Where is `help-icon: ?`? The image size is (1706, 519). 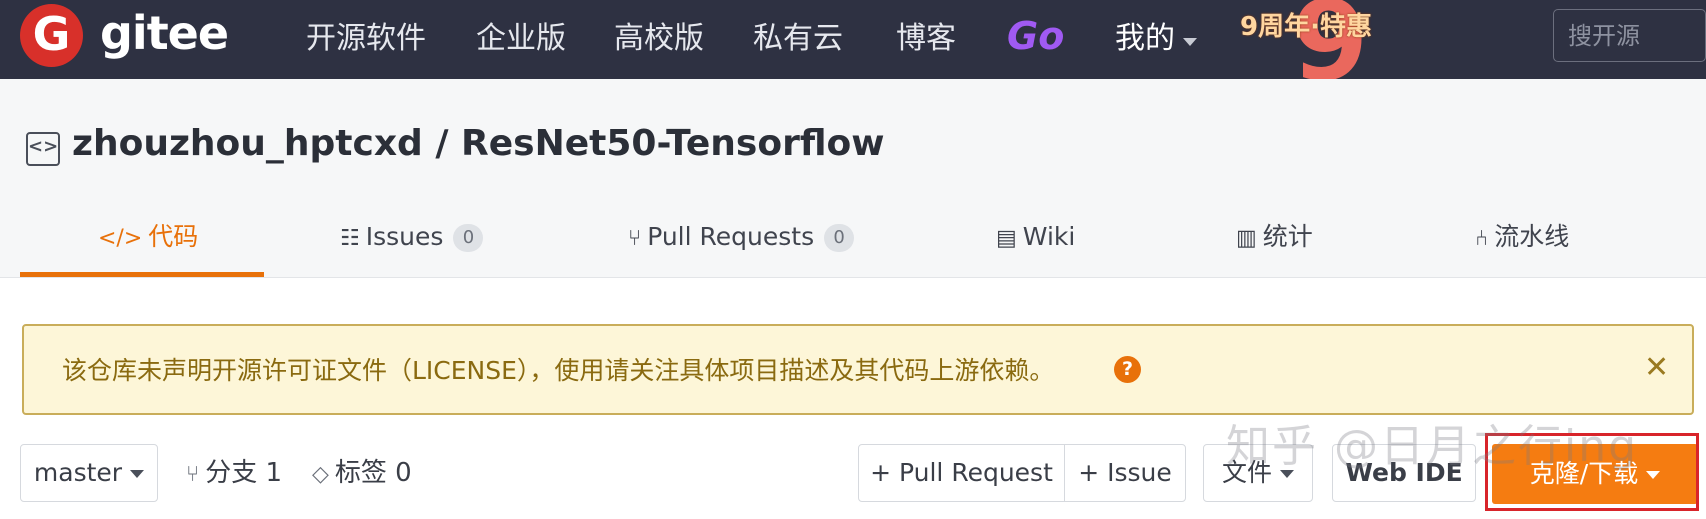
help-icon: ? is located at coordinates (1127, 369).